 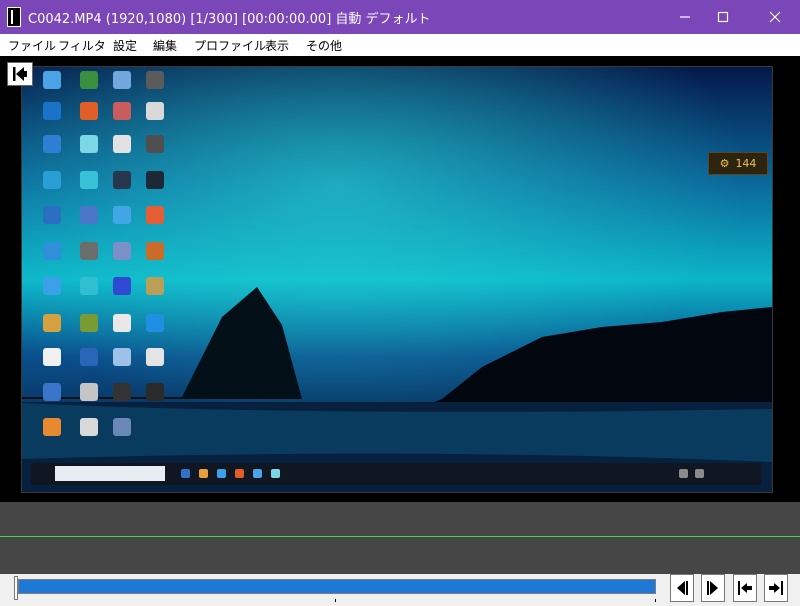 I want to click on menu-settings: 設定, so click(x=125, y=45).